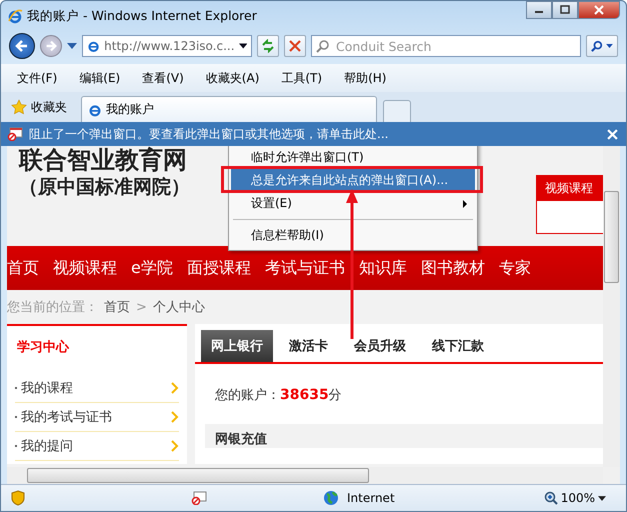 This screenshot has width=627, height=512. What do you see at coordinates (304, 268) in the screenshot?
I see `nav-link: 考试与证书` at bounding box center [304, 268].